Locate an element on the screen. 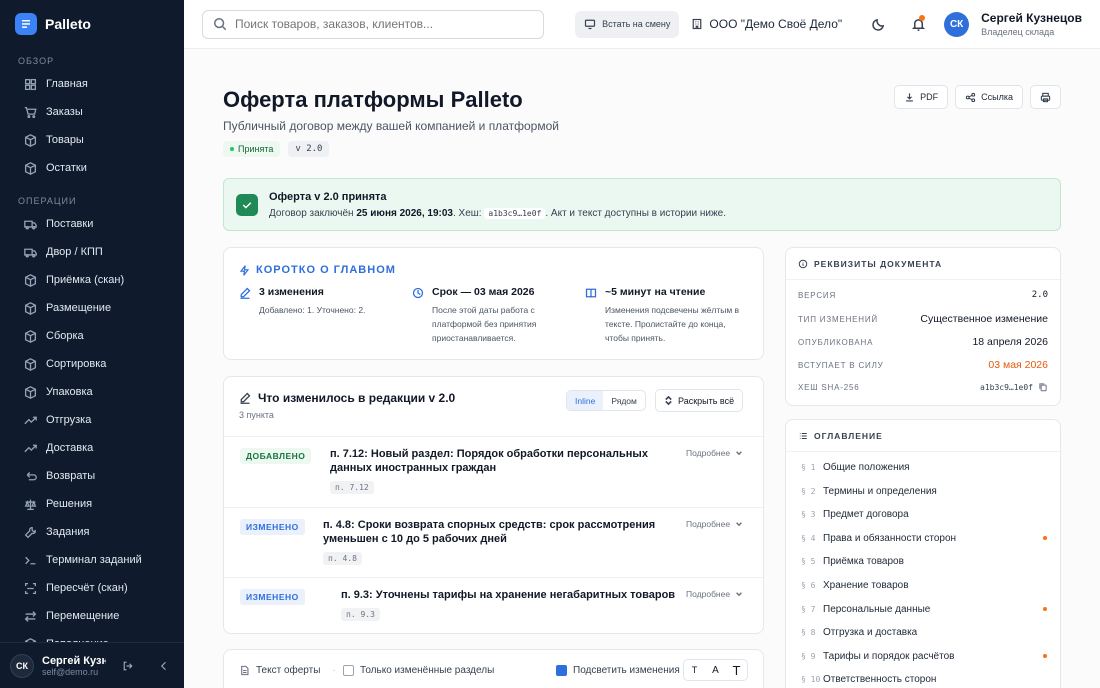 The image size is (1100, 688). toc-item: § 7 Персональные данные is located at coordinates (924, 609).